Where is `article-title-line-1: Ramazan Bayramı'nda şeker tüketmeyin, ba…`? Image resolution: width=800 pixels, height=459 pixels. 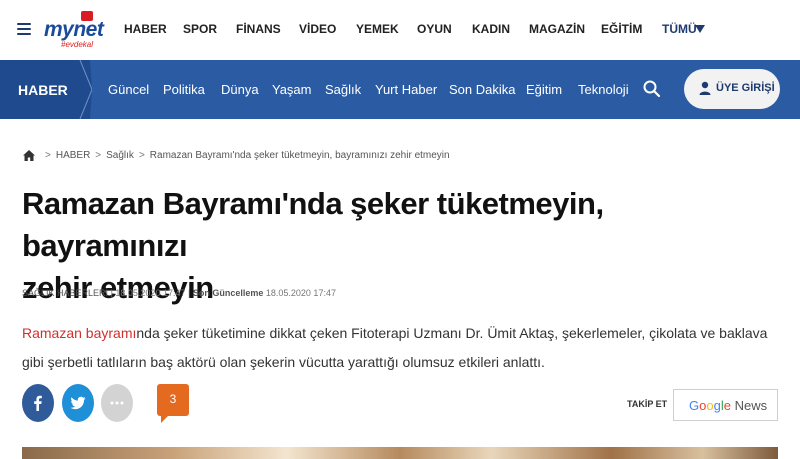 article-title-line-1: Ramazan Bayramı'nda şeker tüketmeyin, ba… is located at coordinates (313, 224).